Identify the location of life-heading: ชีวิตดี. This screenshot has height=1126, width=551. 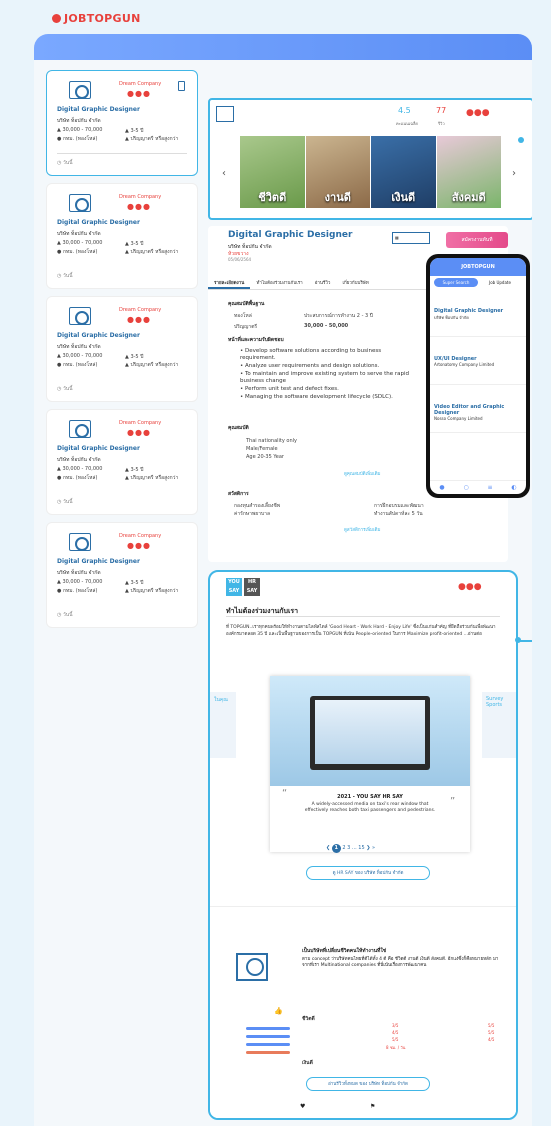
(308, 1019).